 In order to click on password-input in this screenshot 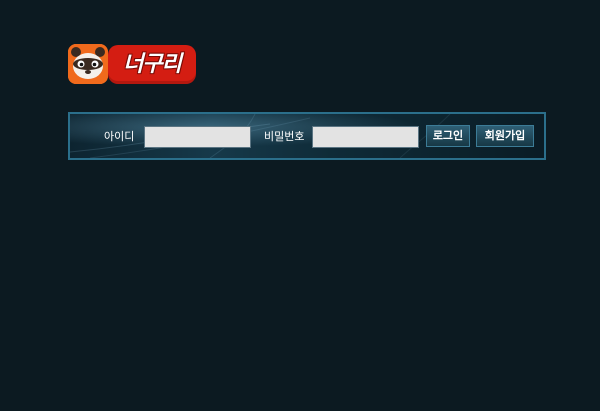, I will do `click(365, 137)`.